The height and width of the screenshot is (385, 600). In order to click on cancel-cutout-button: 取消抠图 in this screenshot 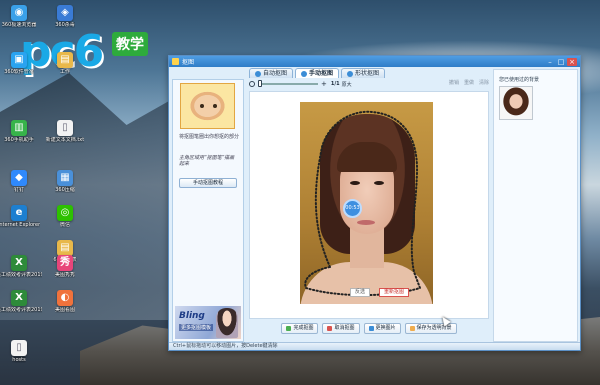, I will do `click(341, 328)`.